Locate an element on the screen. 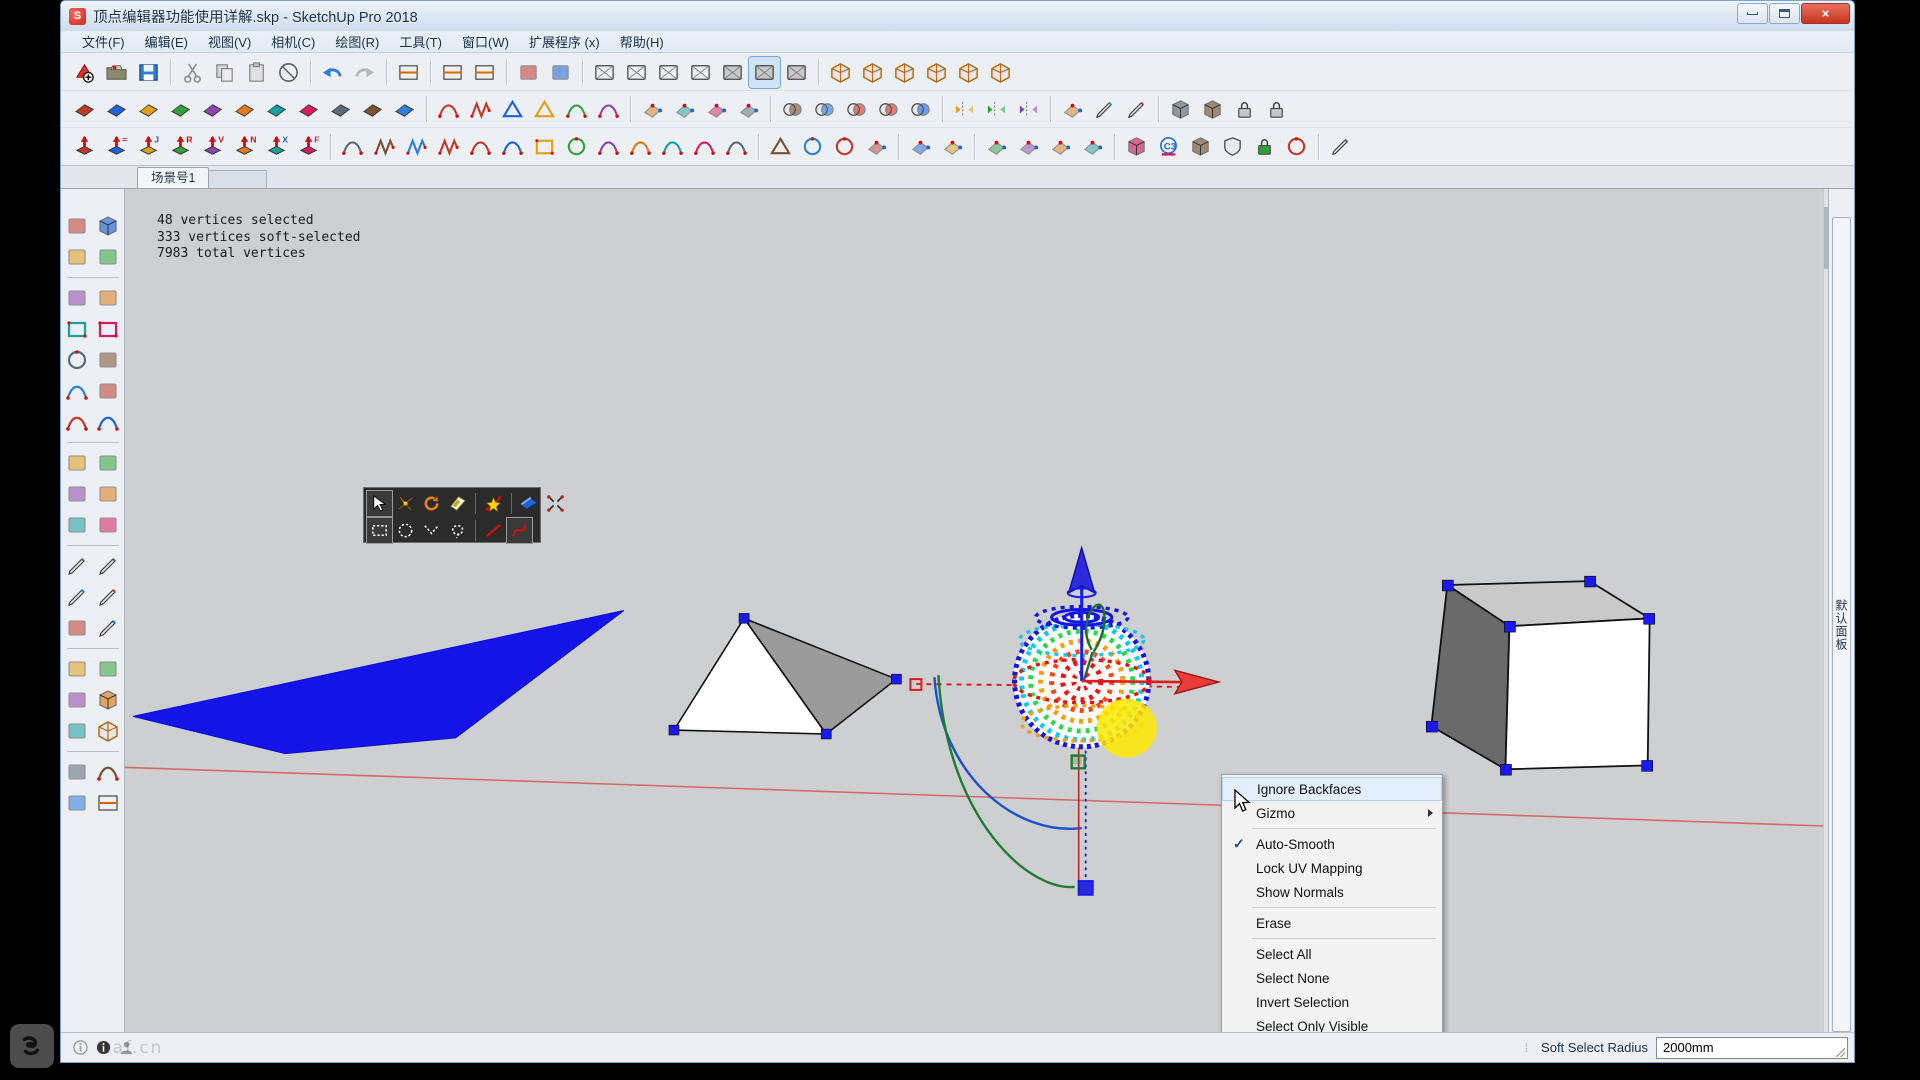 This screenshot has width=1920, height=1080. front-view-button is located at coordinates (904, 72).